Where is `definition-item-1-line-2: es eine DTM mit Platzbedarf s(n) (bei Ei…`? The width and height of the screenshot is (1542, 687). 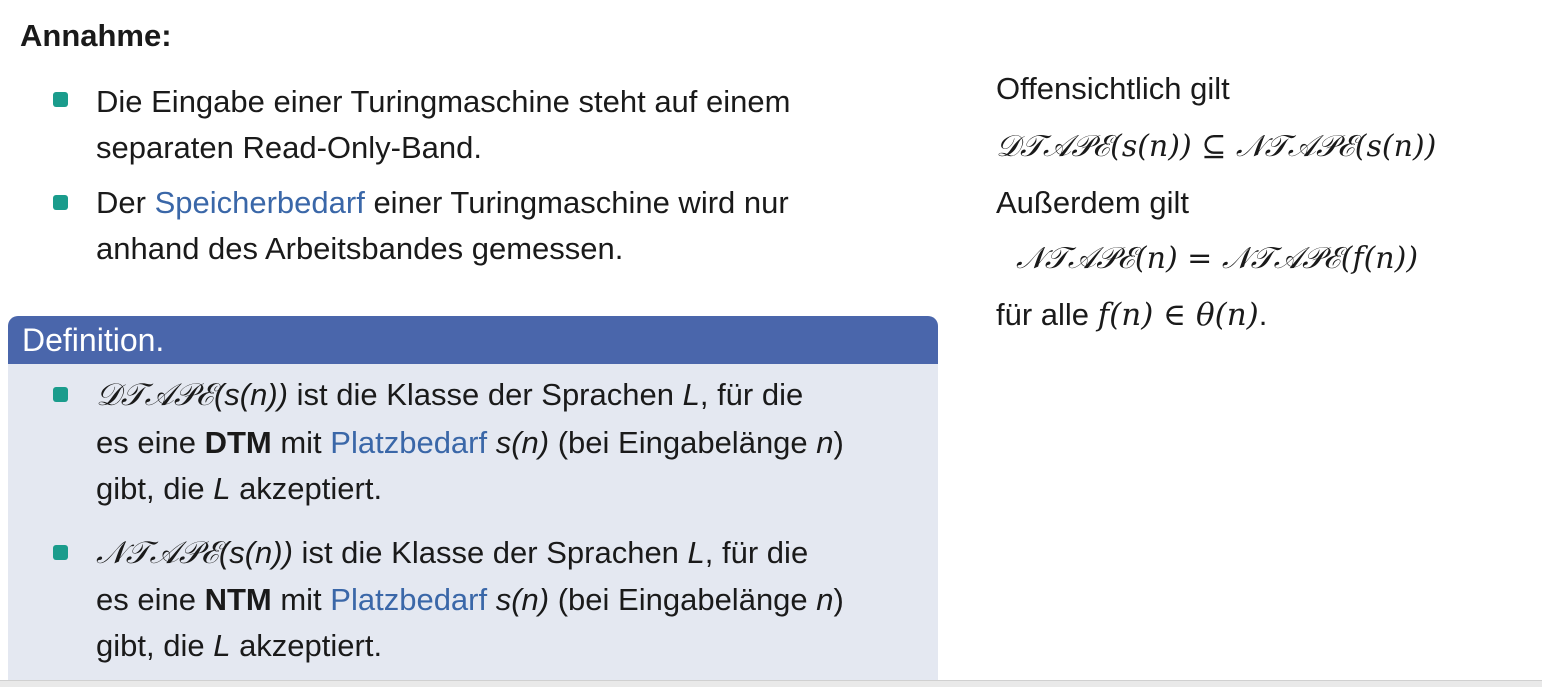
definition-item-1-line-2: es eine DTM mit Platzbedarf s(n) (bei Ei… is located at coordinates (470, 443).